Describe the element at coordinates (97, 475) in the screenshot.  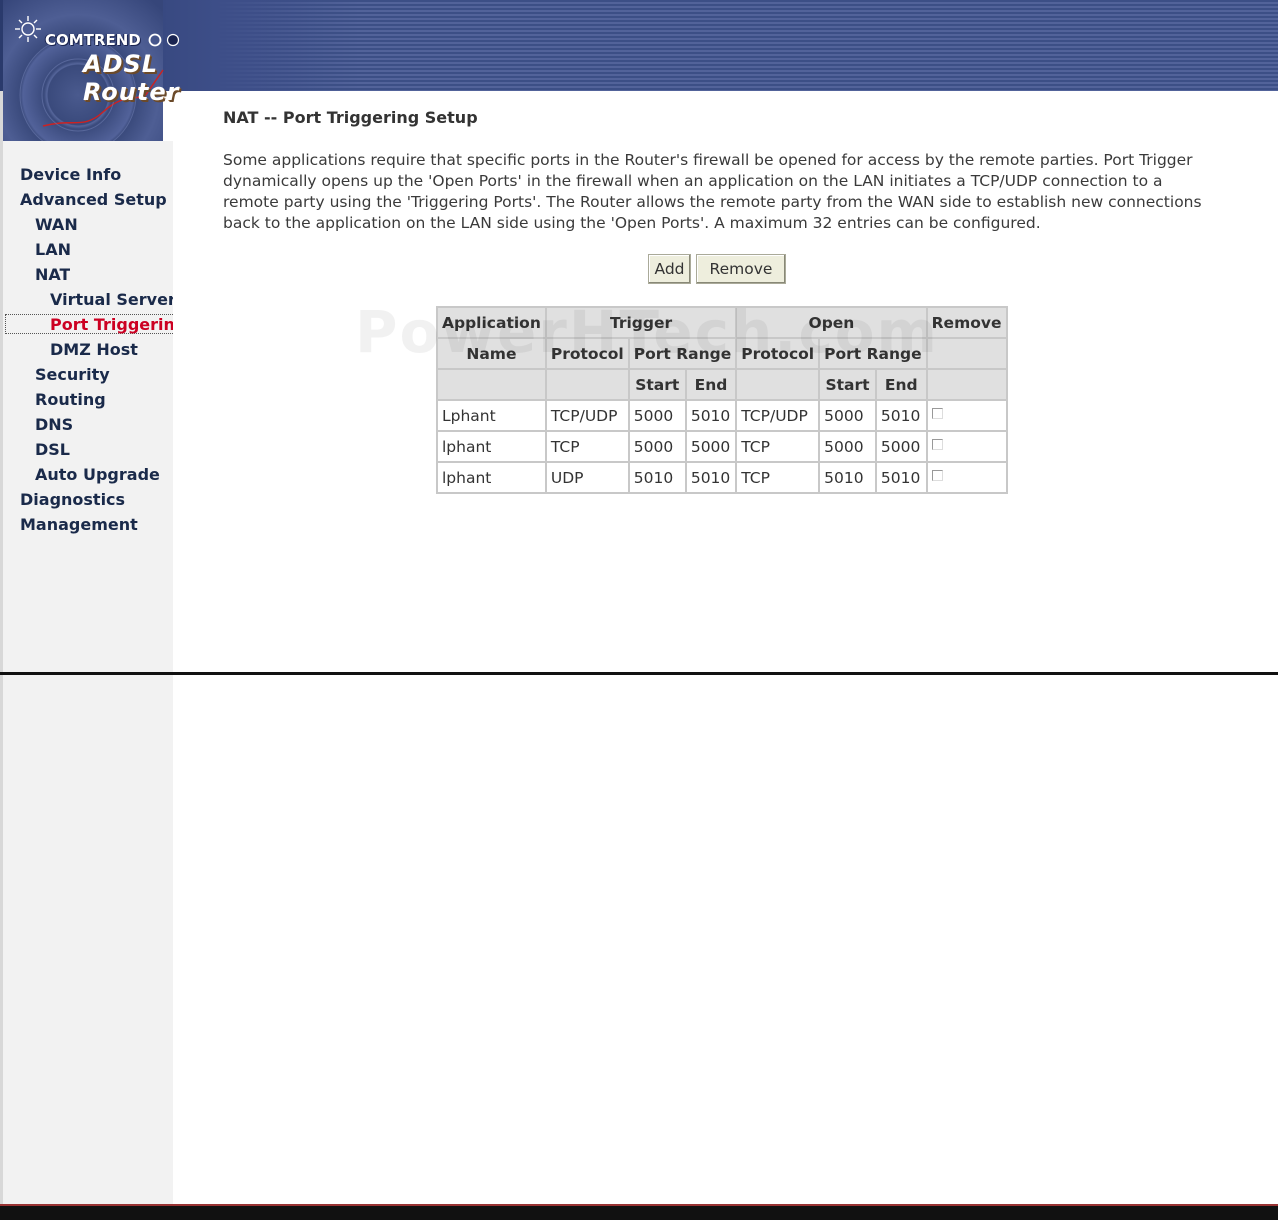
I see `nav-auto-upgrade: Auto Upgrade` at that location.